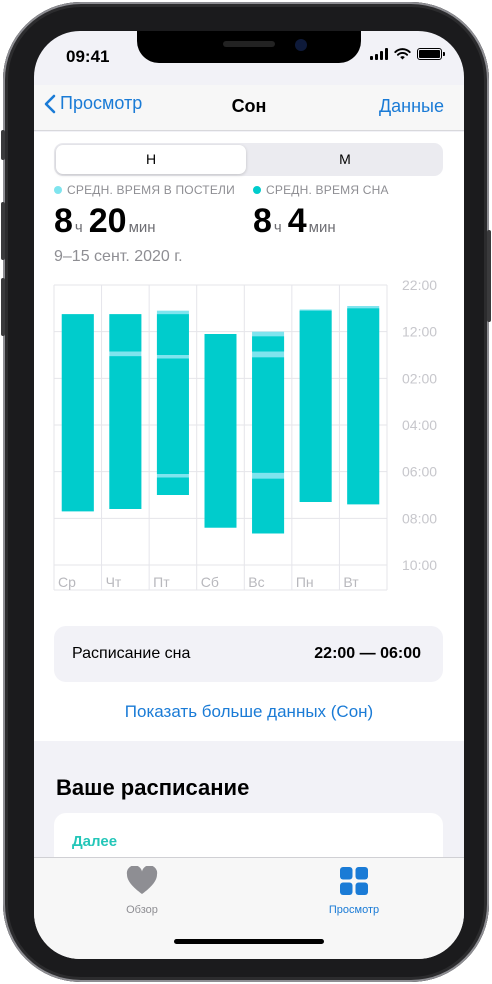  What do you see at coordinates (322, 227) in the screenshot?
I see `asleep-minutes-unit: мин` at bounding box center [322, 227].